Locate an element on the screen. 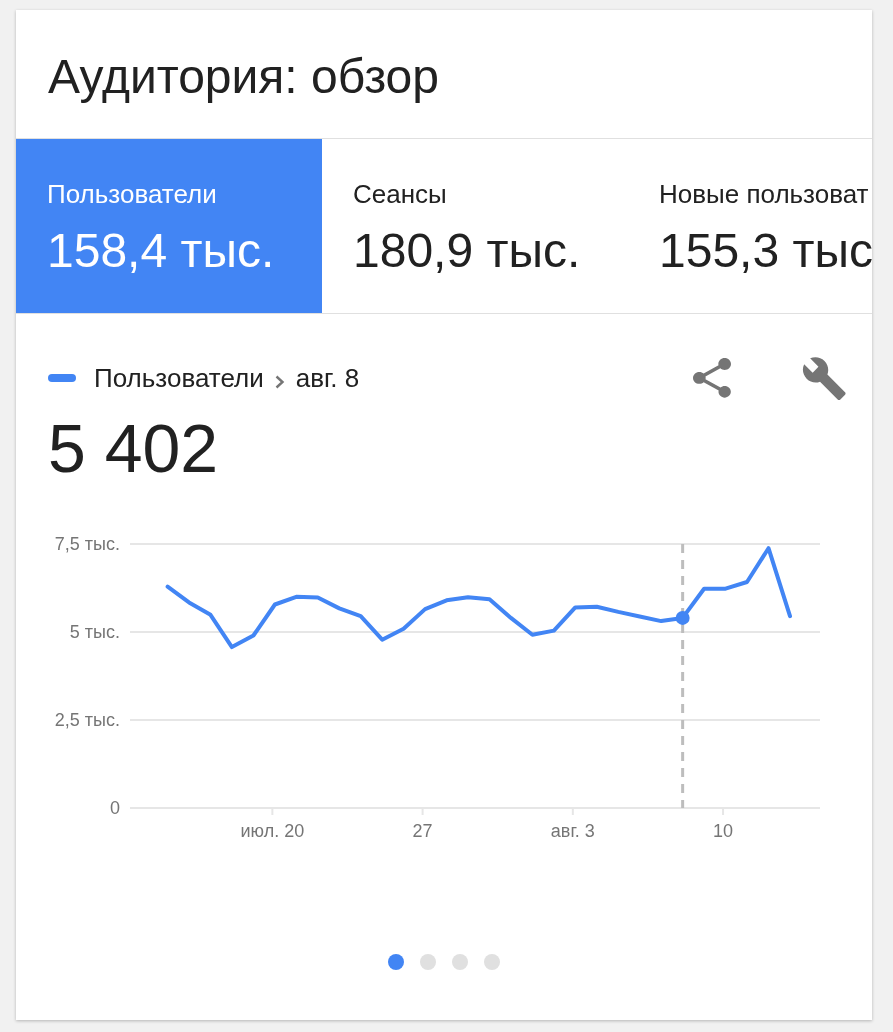 Image resolution: width=893 pixels, height=1032 pixels. x-axis-label: 27 is located at coordinates (422, 831).